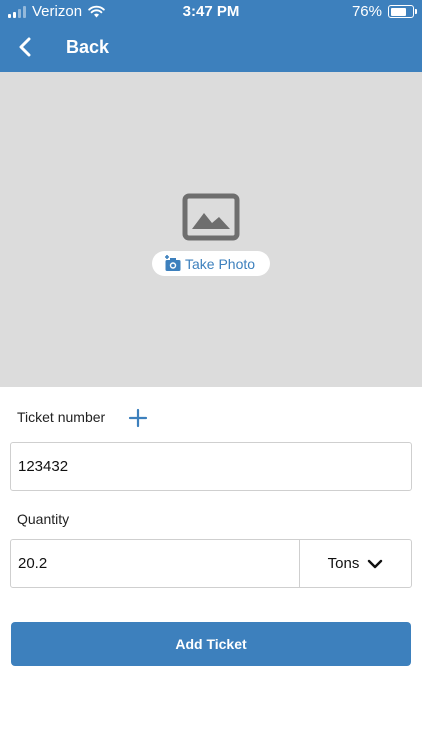  I want to click on quantity-input: 20.2, so click(155, 563).